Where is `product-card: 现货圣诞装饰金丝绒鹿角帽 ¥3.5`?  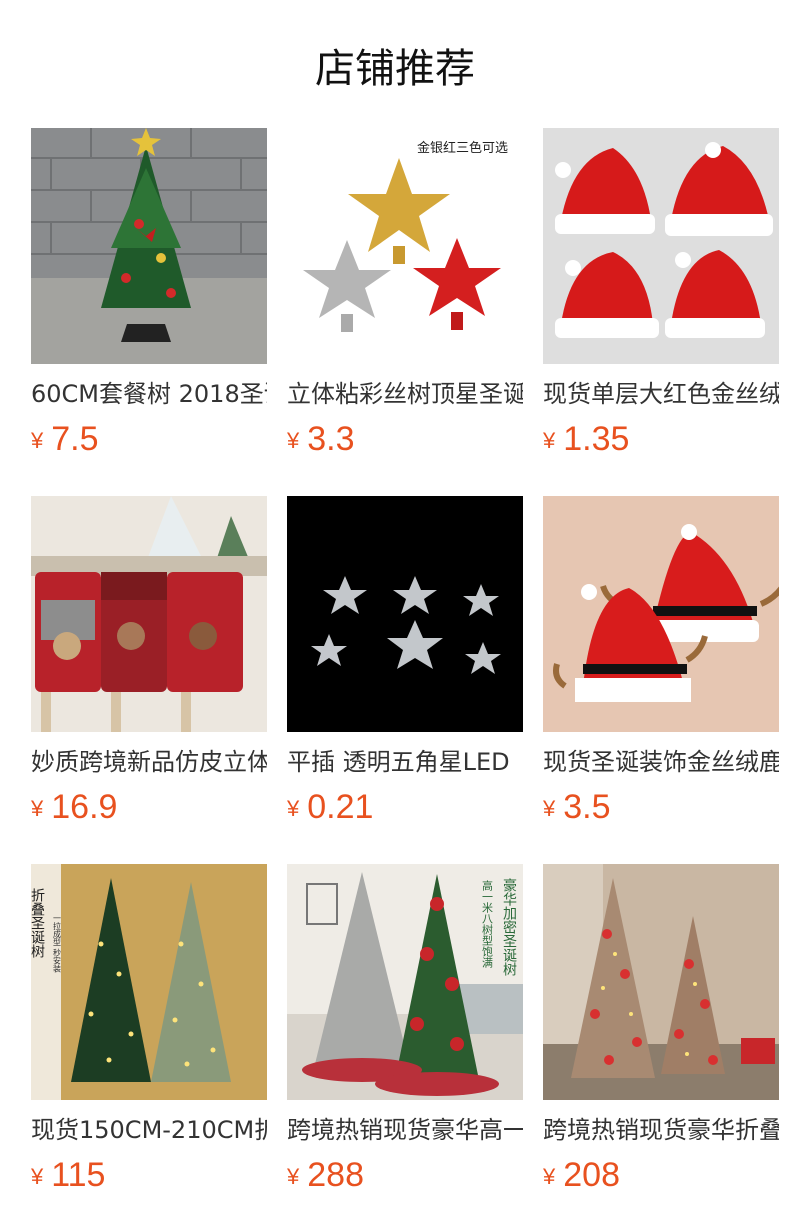
product-card: 现货圣诞装饰金丝绒鹿角帽 ¥3.5 is located at coordinates (661, 661).